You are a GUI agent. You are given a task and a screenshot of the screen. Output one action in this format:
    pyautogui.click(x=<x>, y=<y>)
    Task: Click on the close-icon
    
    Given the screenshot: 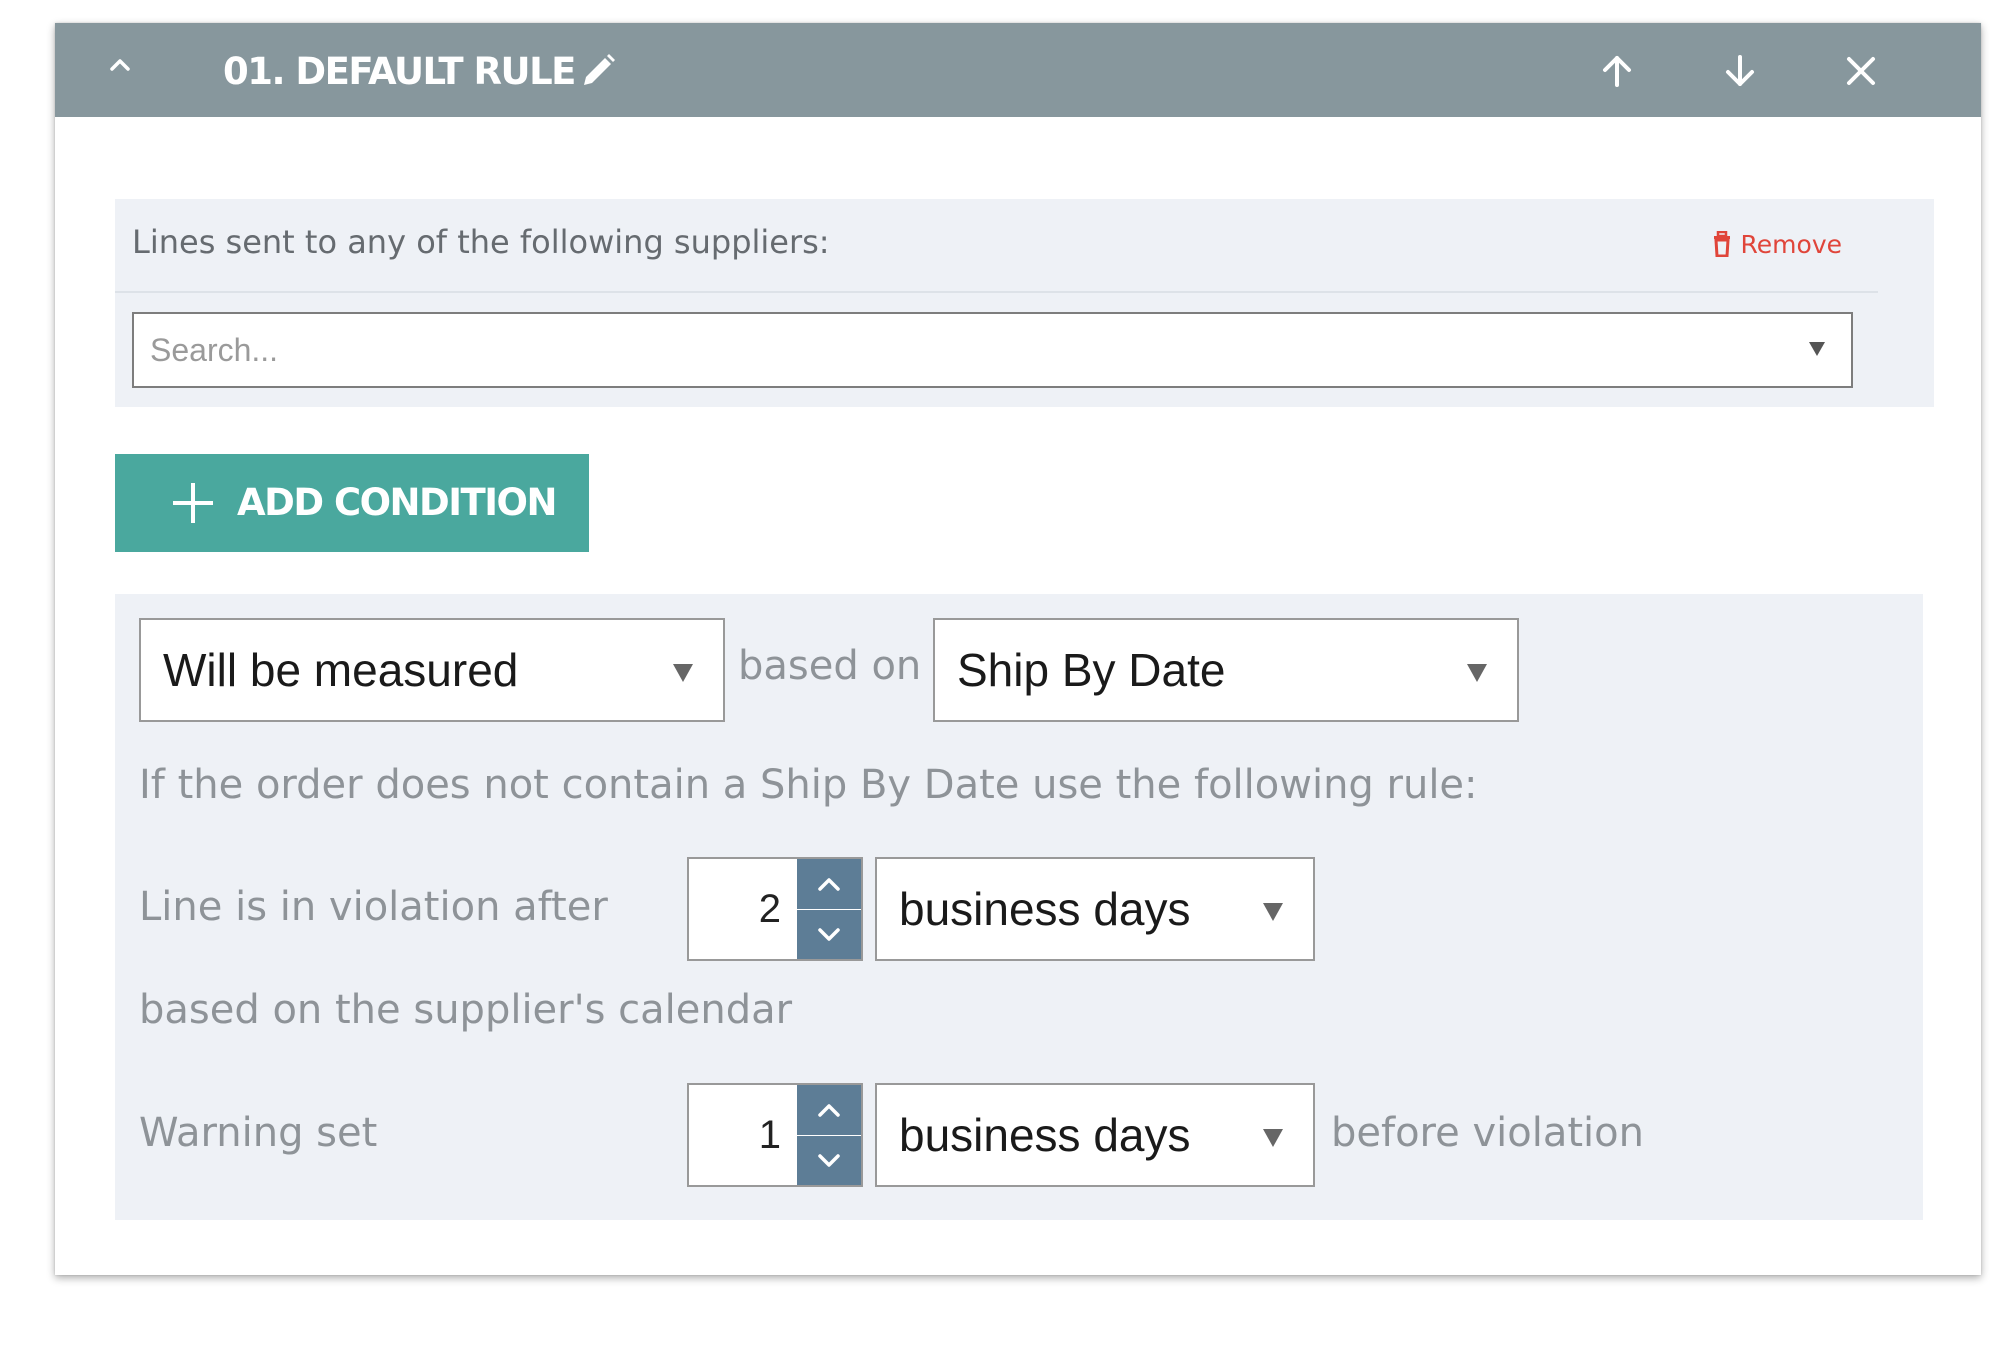 What is the action you would take?
    pyautogui.click(x=1861, y=71)
    